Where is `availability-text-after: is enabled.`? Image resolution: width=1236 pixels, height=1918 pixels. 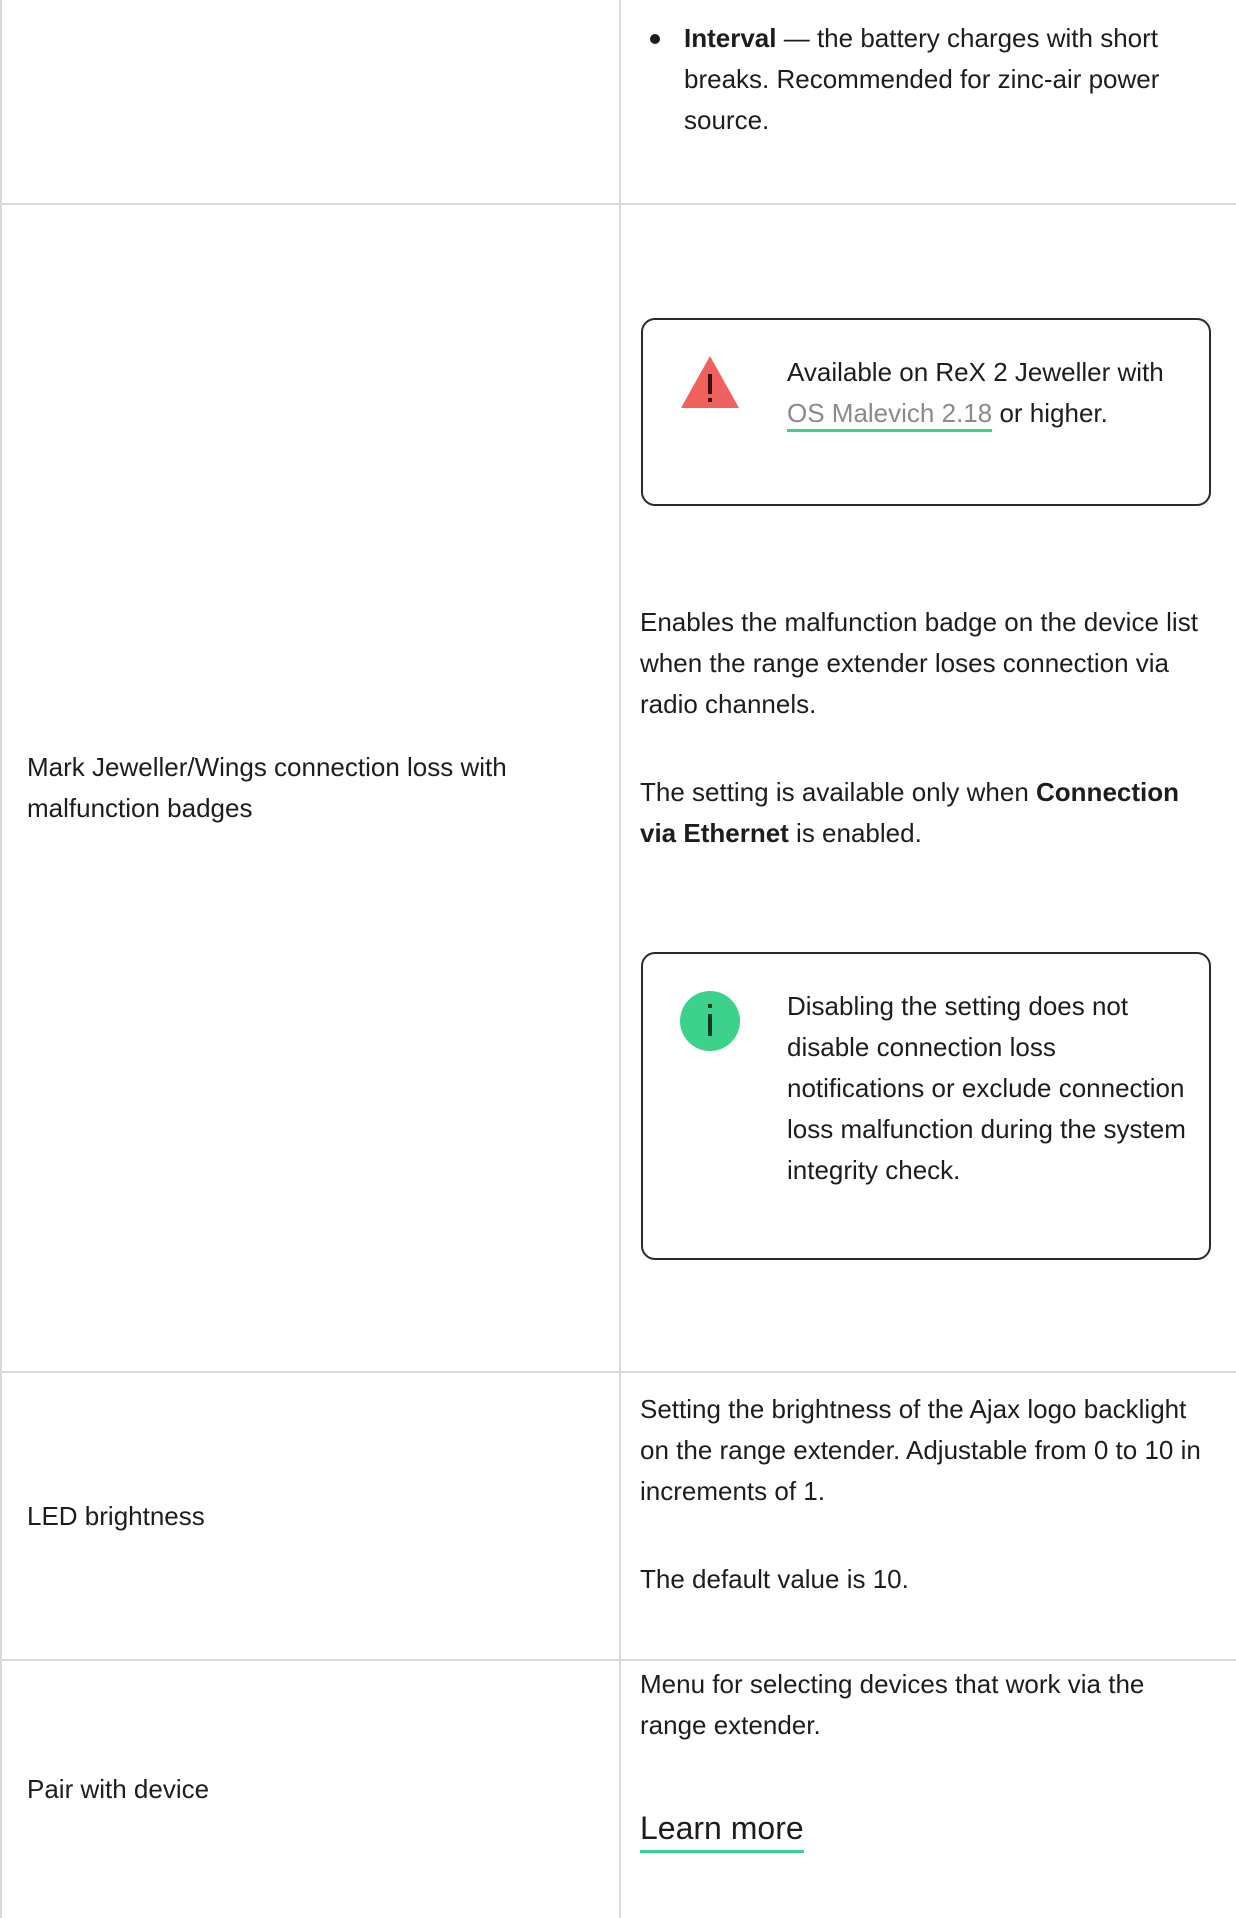 availability-text-after: is enabled. is located at coordinates (855, 833).